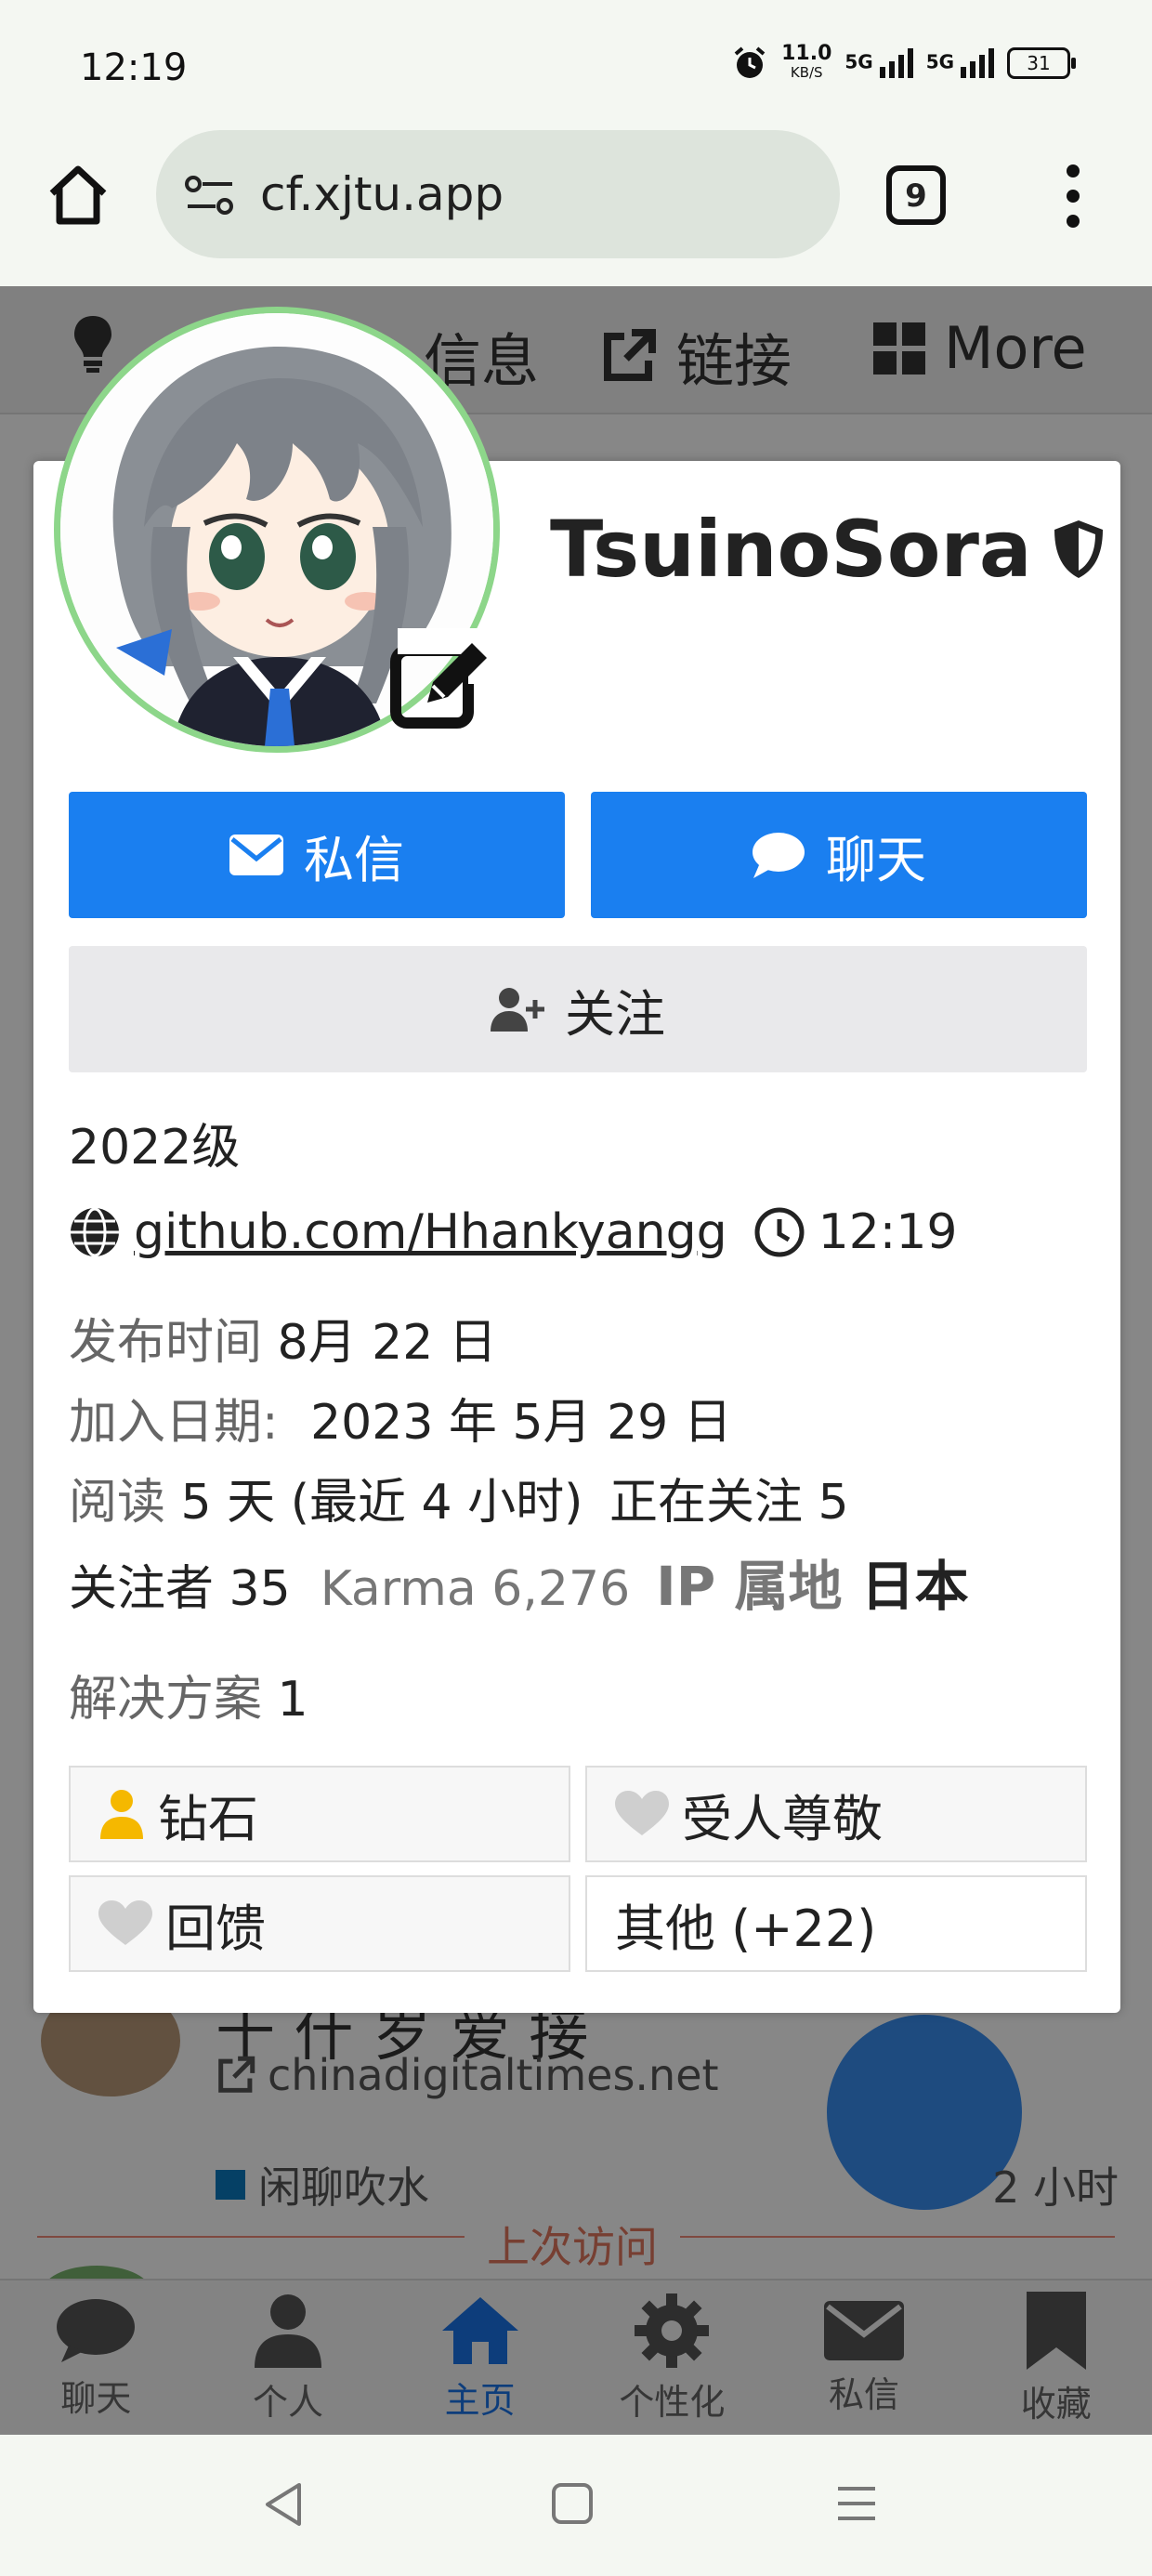 This screenshot has height=2576, width=1152. Describe the element at coordinates (960, 63) in the screenshot. I see `signal-2: 5G` at that location.